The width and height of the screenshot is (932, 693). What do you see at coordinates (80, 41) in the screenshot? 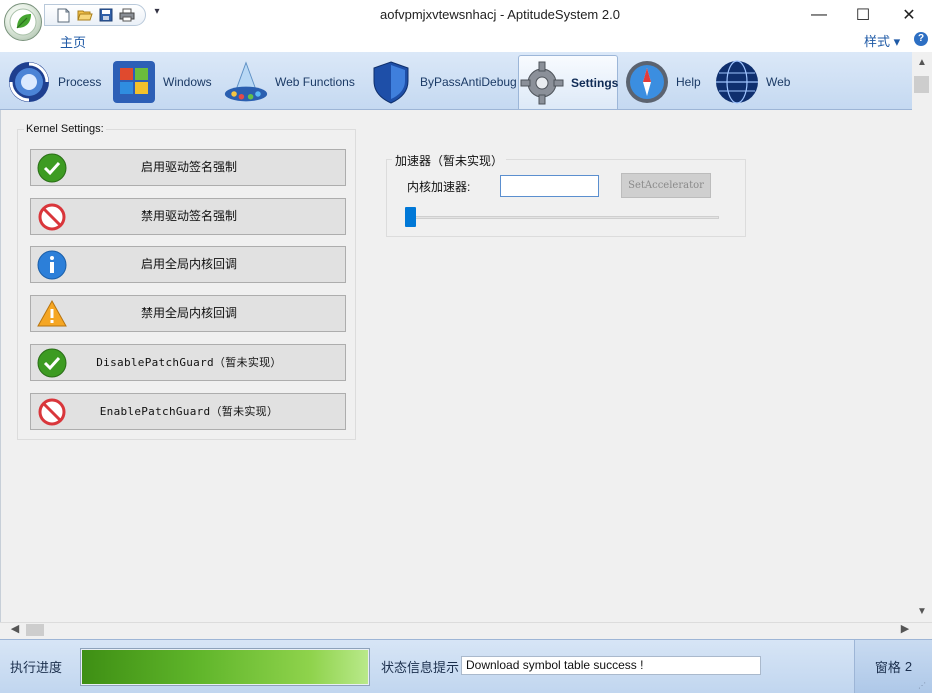
I see `home-tab: 主页` at bounding box center [80, 41].